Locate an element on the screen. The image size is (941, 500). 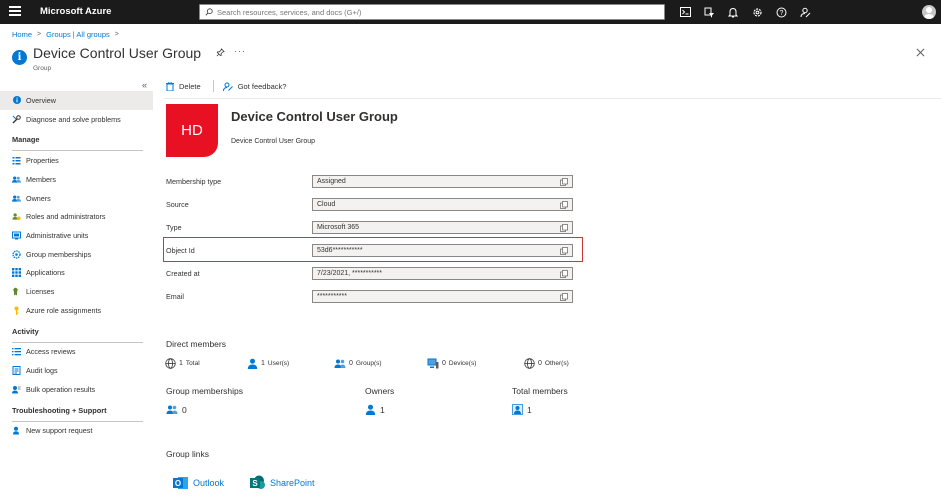
command-bar: Delete Got feedback? is located at coordinates (226, 86).